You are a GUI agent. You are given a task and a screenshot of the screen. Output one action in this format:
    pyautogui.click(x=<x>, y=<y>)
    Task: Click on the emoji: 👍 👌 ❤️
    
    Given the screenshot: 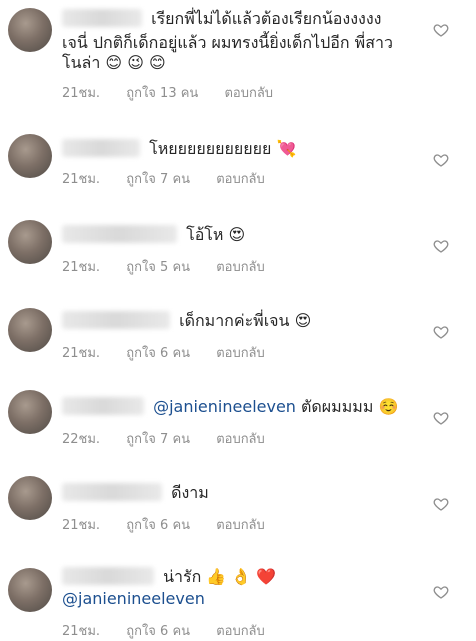 What is the action you would take?
    pyautogui.click(x=241, y=576)
    